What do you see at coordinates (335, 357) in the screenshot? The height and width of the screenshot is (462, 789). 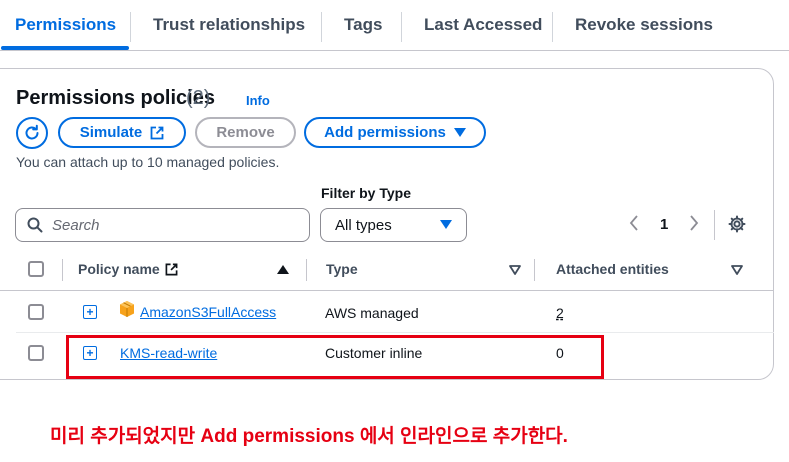 I see `highlight-box` at bounding box center [335, 357].